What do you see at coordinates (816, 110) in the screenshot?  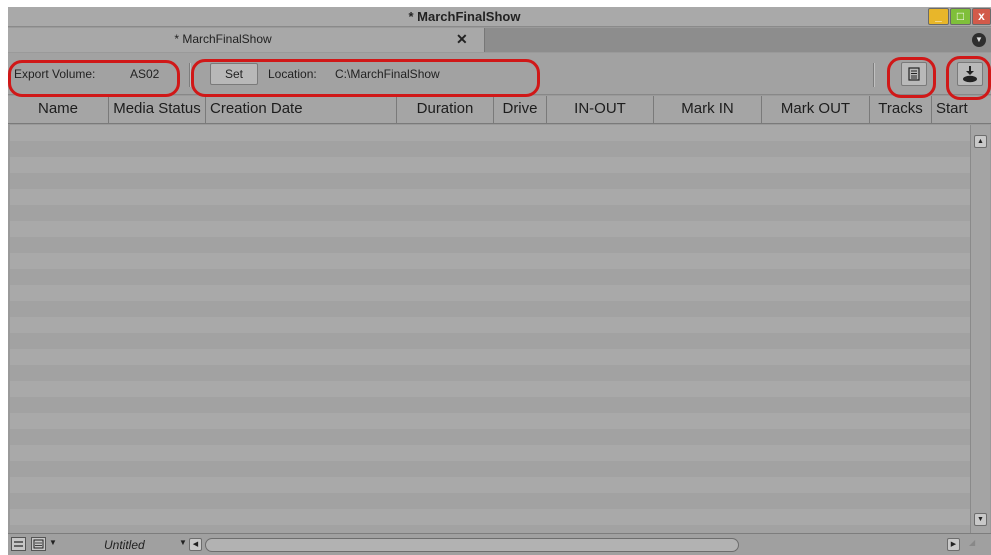 I see `column-header-mark-out: Mark OUT` at bounding box center [816, 110].